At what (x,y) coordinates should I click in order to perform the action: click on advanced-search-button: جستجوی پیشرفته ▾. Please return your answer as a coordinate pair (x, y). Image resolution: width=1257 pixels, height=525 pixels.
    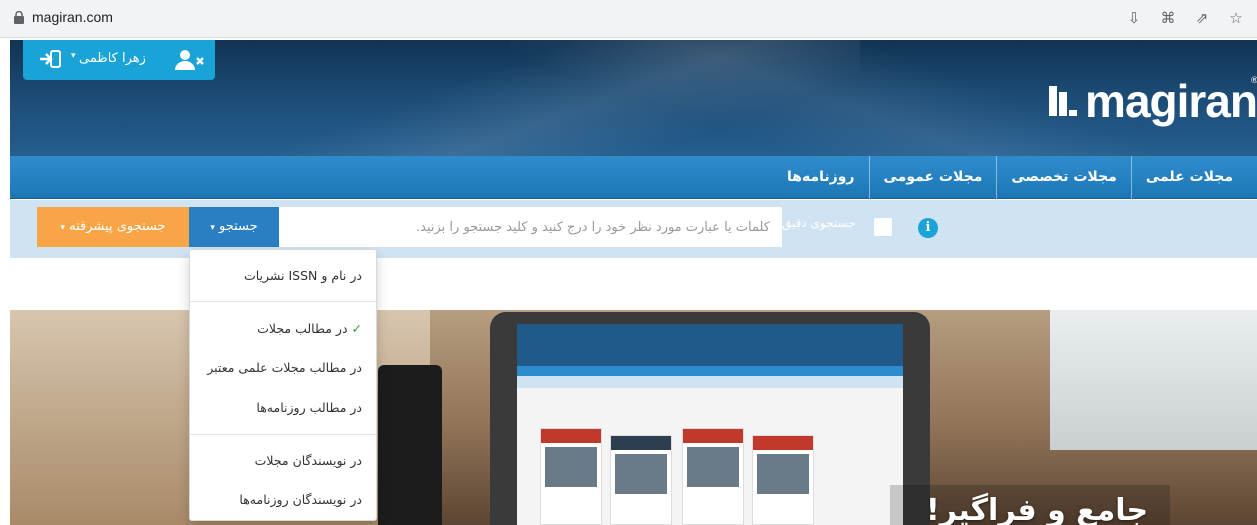
    Looking at the image, I should click on (113, 227).